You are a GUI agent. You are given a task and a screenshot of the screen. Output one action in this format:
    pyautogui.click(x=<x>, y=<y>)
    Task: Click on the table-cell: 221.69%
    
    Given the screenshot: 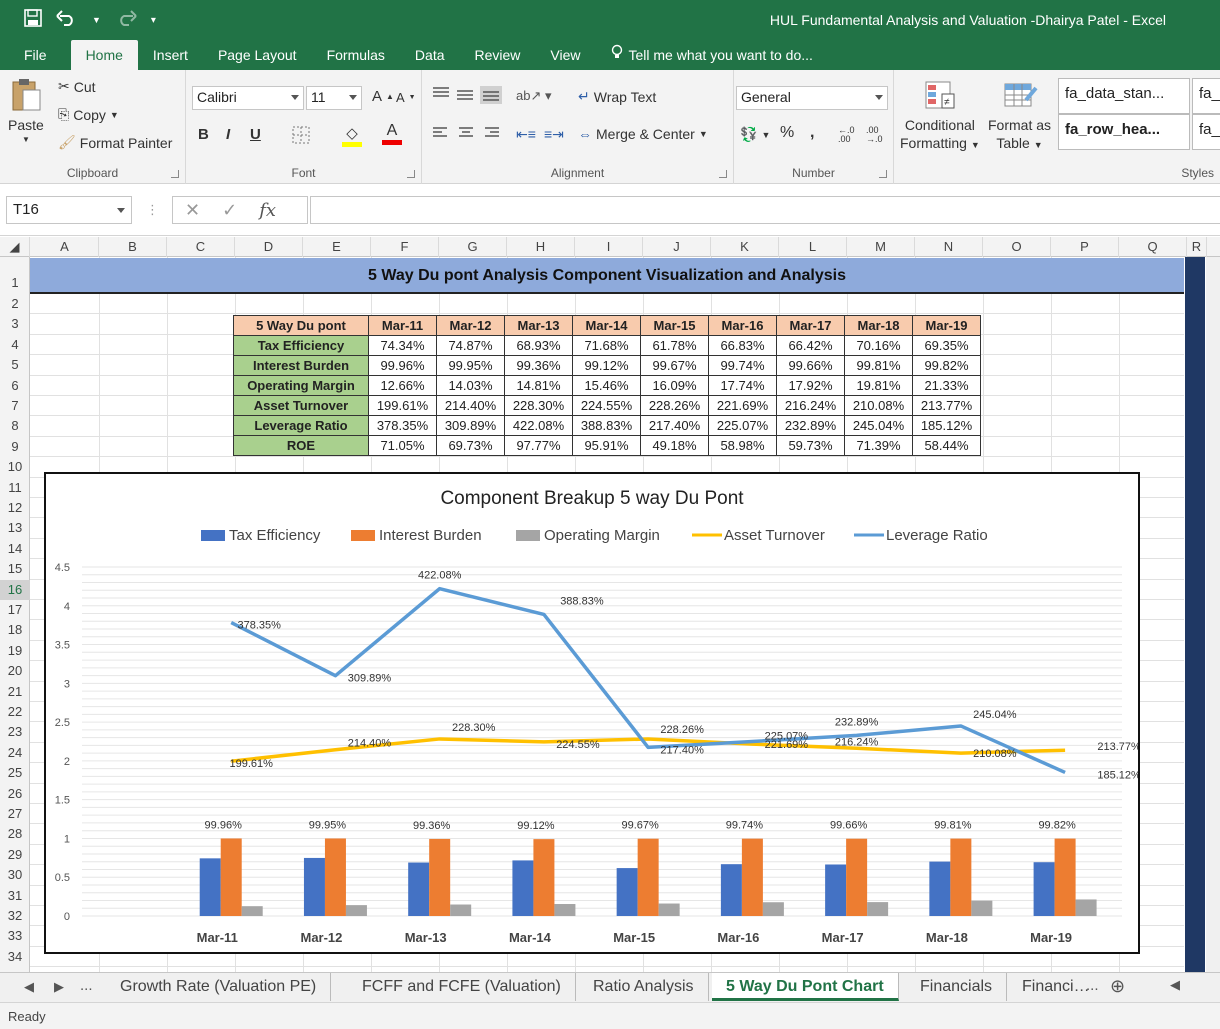 What is the action you would take?
    pyautogui.click(x=742, y=405)
    